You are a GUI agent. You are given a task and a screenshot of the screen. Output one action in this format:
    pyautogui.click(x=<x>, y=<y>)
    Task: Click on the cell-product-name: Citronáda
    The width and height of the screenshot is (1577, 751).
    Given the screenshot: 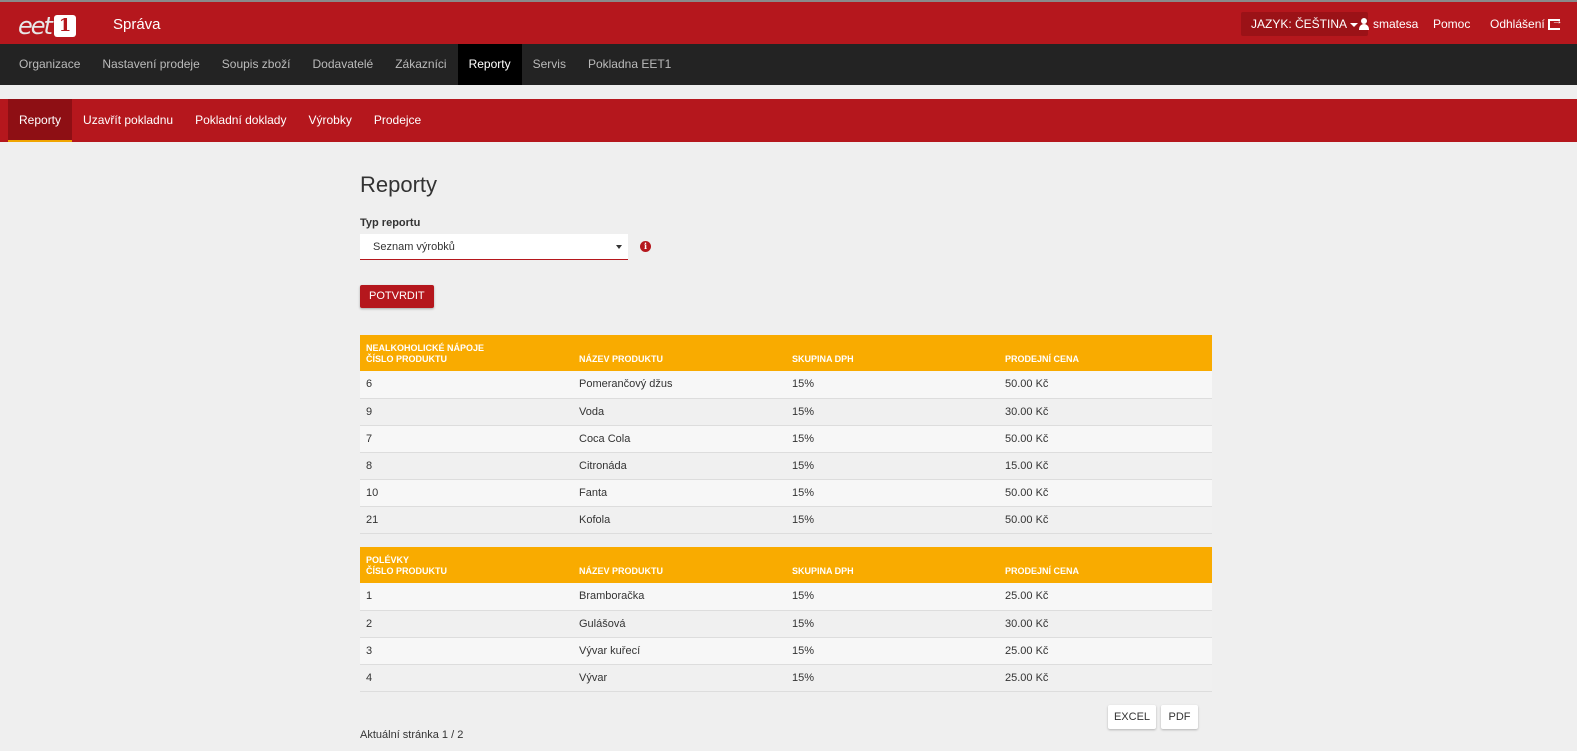 What is the action you would take?
    pyautogui.click(x=679, y=466)
    